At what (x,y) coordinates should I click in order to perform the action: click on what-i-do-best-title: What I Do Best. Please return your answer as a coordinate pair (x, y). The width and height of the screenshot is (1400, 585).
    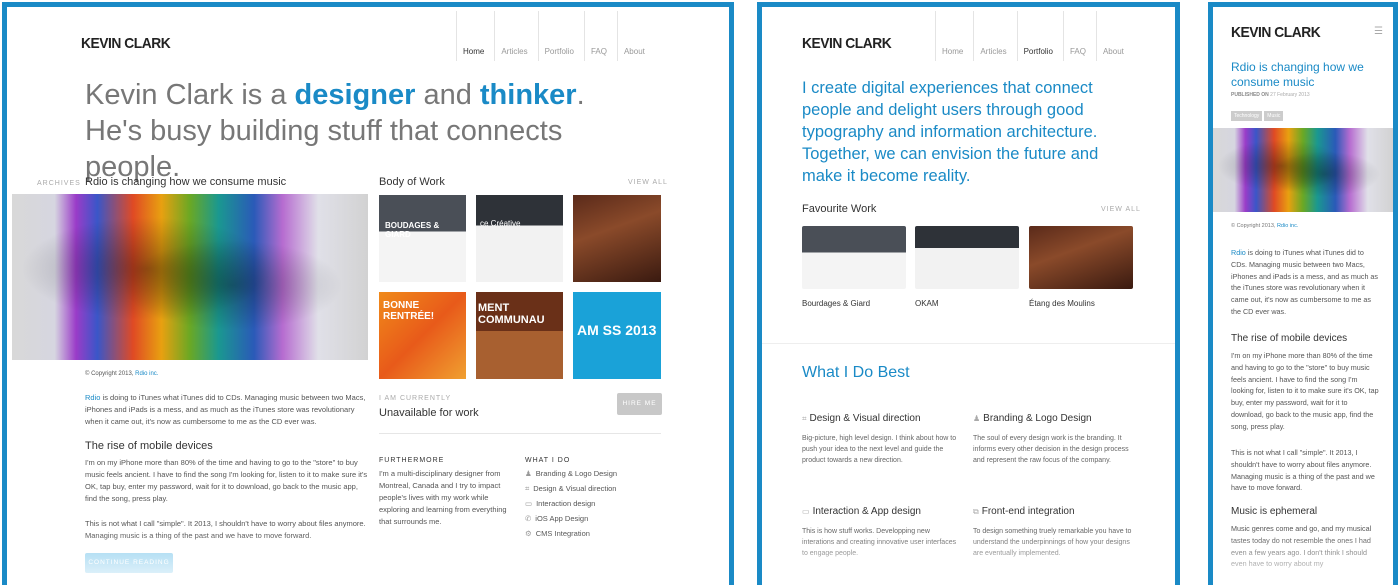
    Looking at the image, I should click on (856, 372).